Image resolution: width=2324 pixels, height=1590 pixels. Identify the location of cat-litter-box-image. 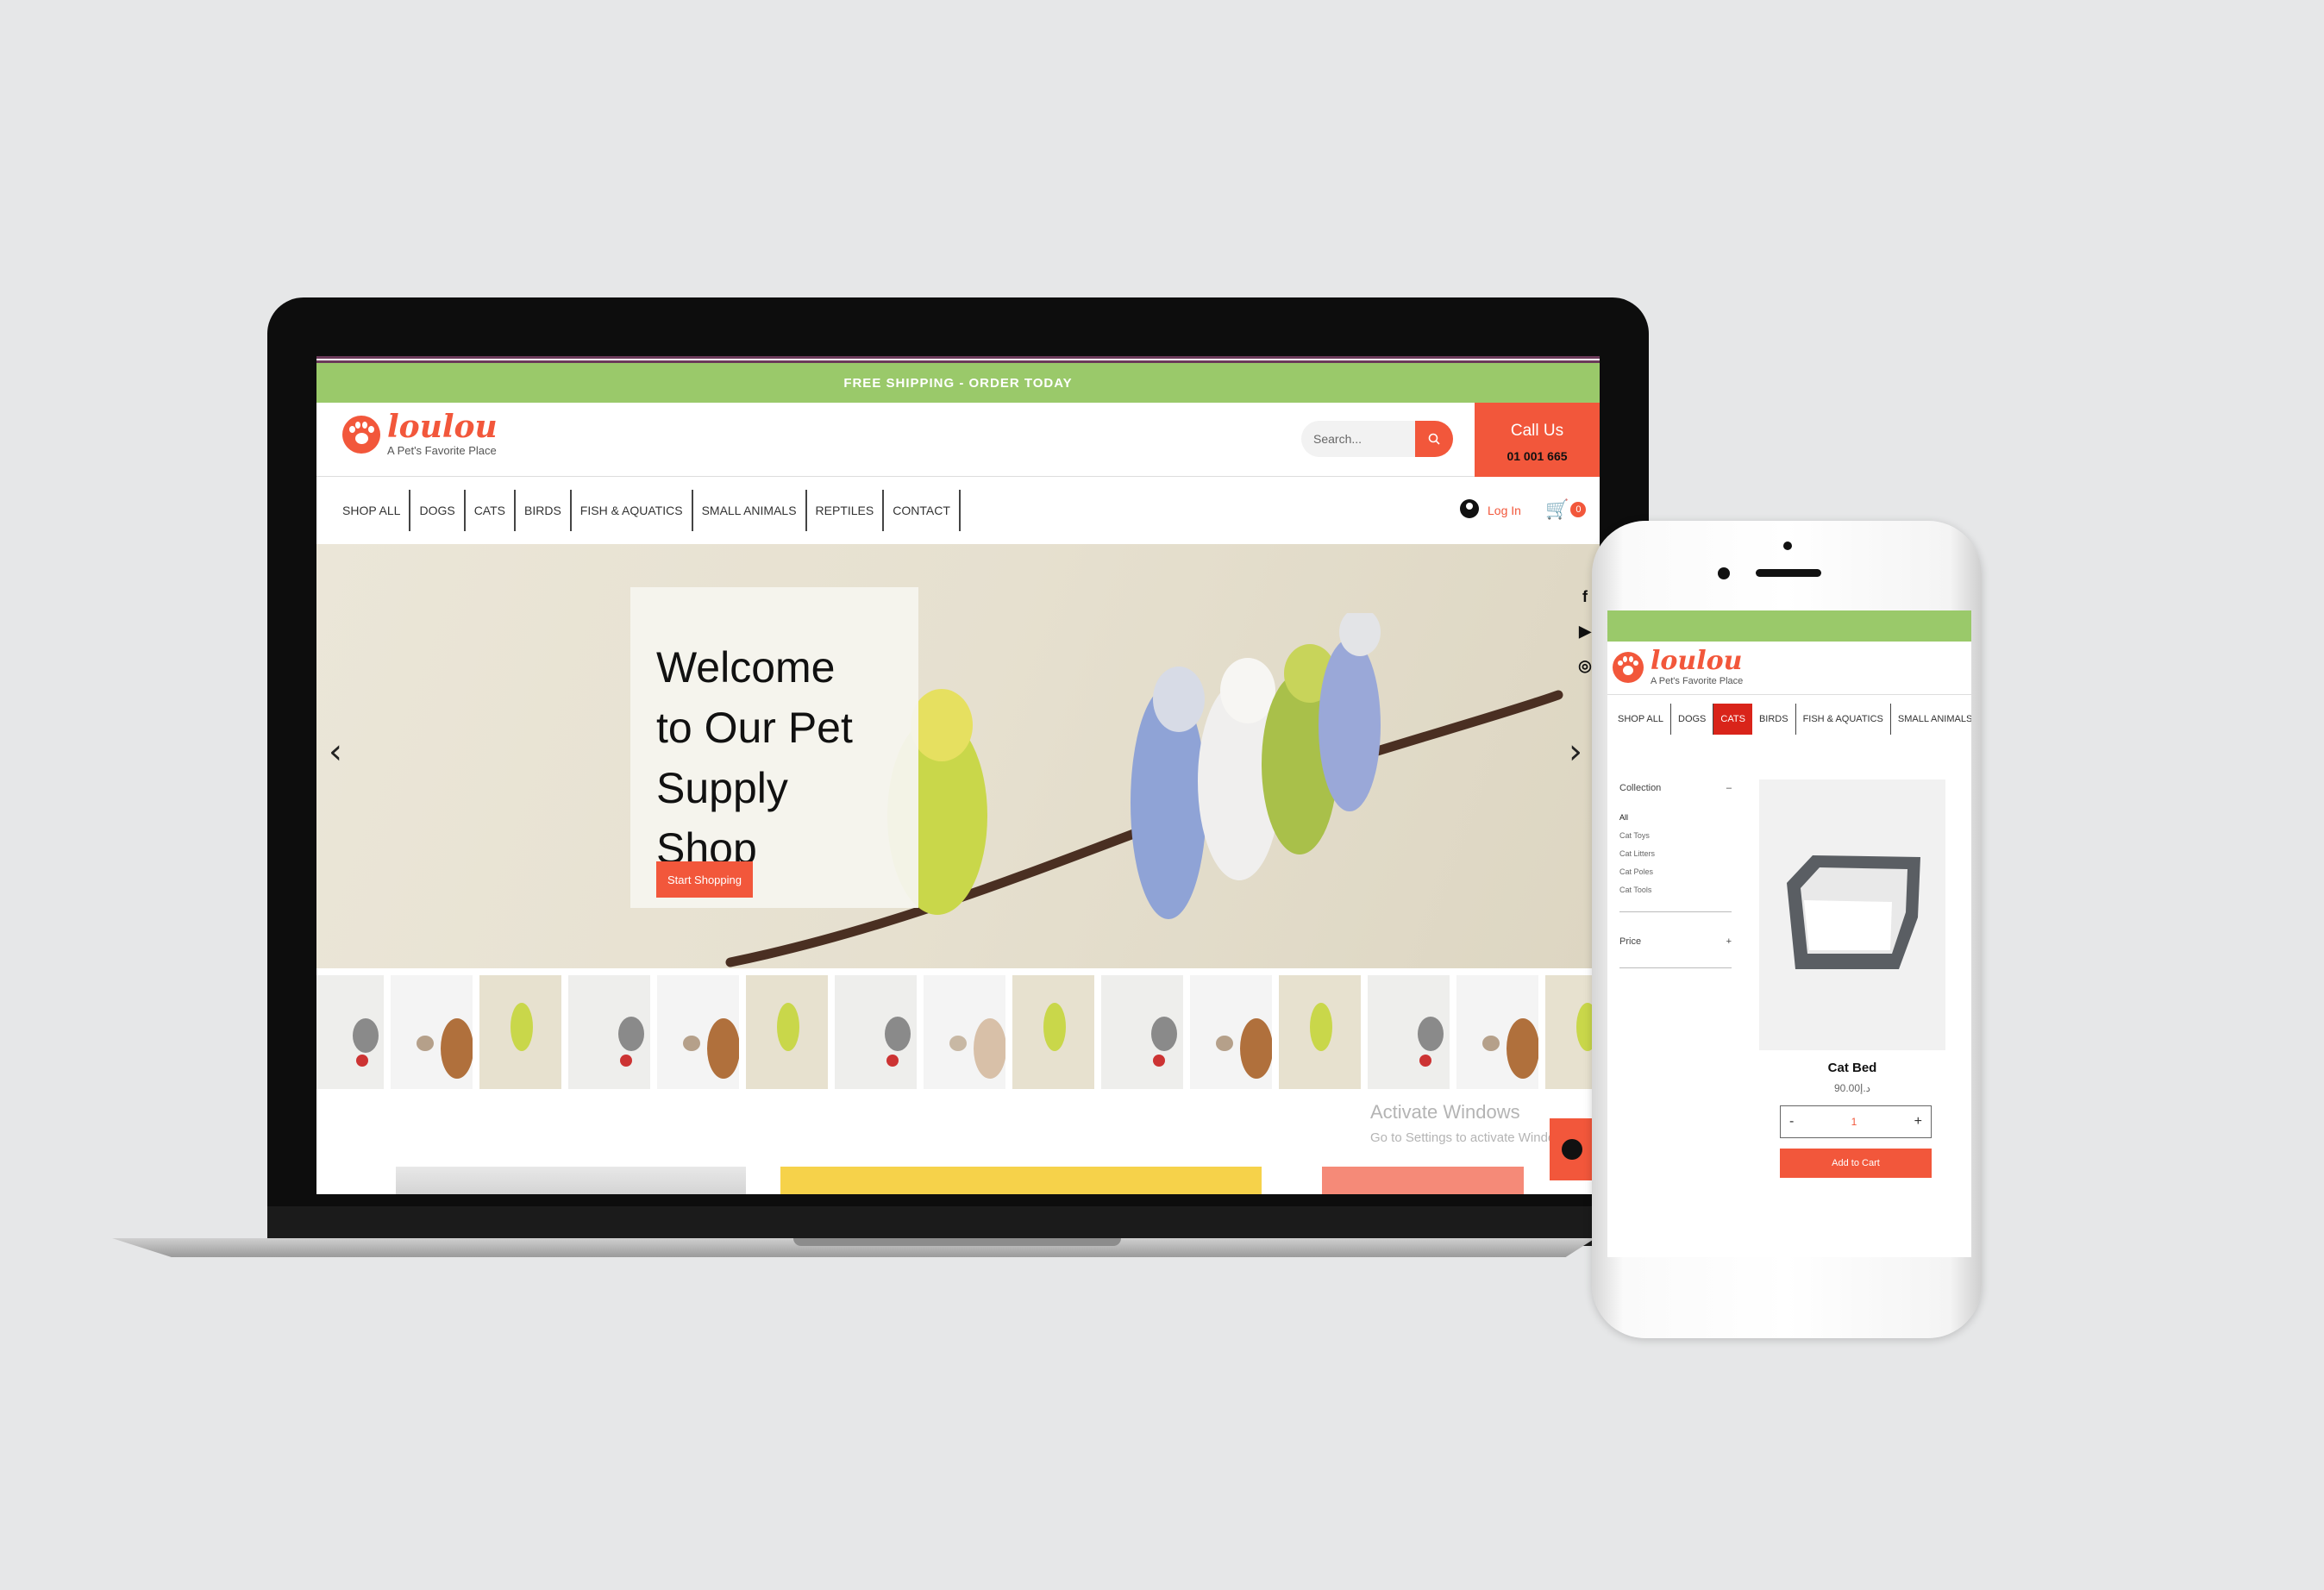
(1853, 912).